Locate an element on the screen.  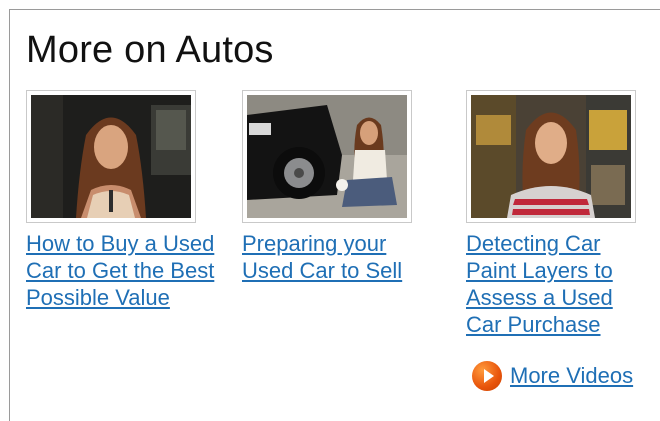
woman-kneeling-by-car-wheel-thumbnail is located at coordinates (327, 156).